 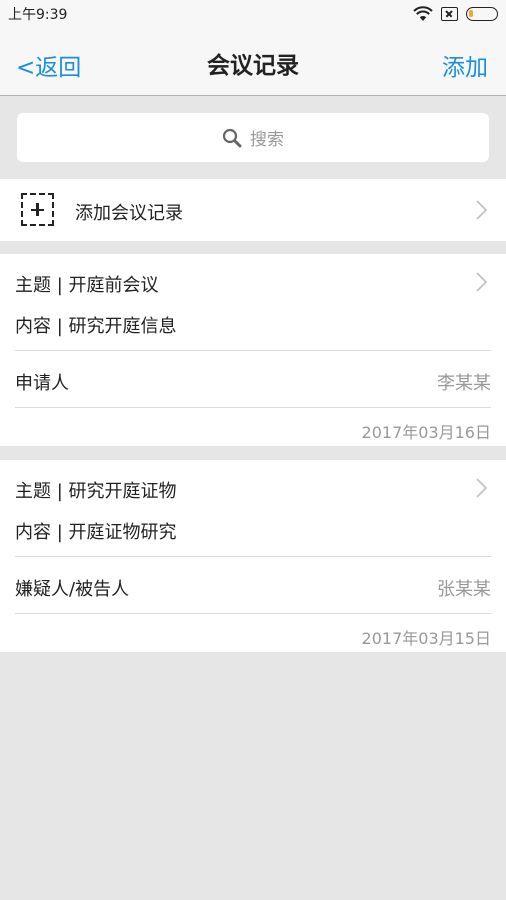 What do you see at coordinates (253, 210) in the screenshot?
I see `add-record-row: 添加会议记录` at bounding box center [253, 210].